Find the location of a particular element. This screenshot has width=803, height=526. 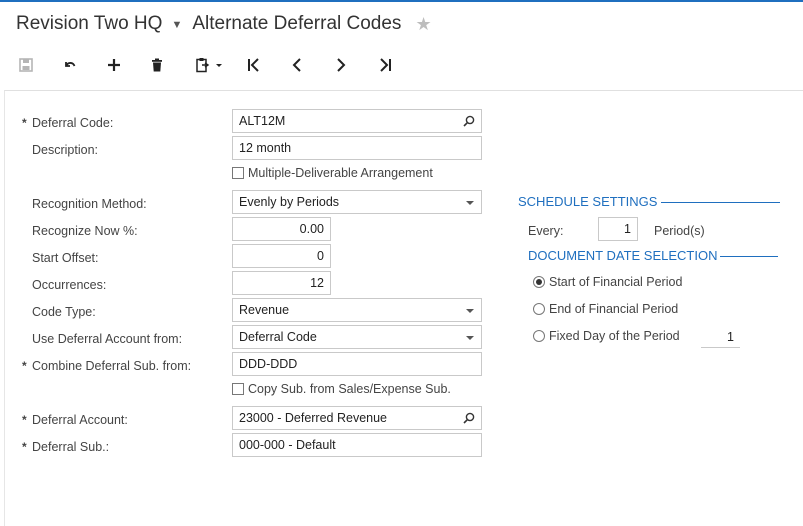

deferral-sub-field: 000-000 - Default is located at coordinates (357, 445).